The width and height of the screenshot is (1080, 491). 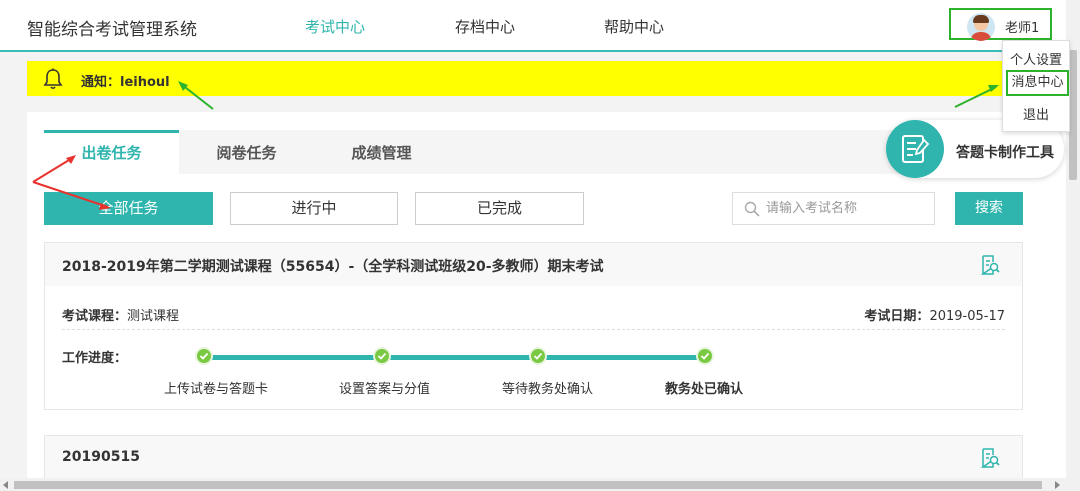 What do you see at coordinates (1036, 113) in the screenshot?
I see `menu-item-logout: 退出` at bounding box center [1036, 113].